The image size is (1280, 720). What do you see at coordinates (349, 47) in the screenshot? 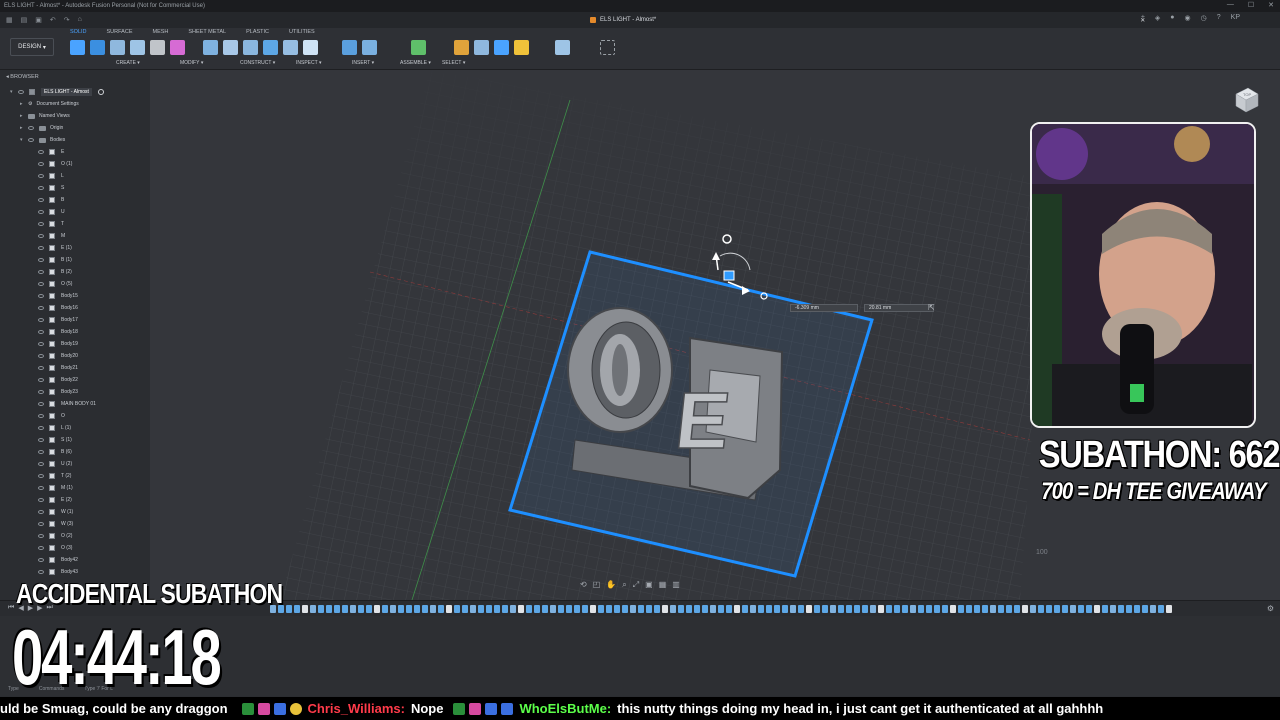
I see `offset-plane-icon` at bounding box center [349, 47].